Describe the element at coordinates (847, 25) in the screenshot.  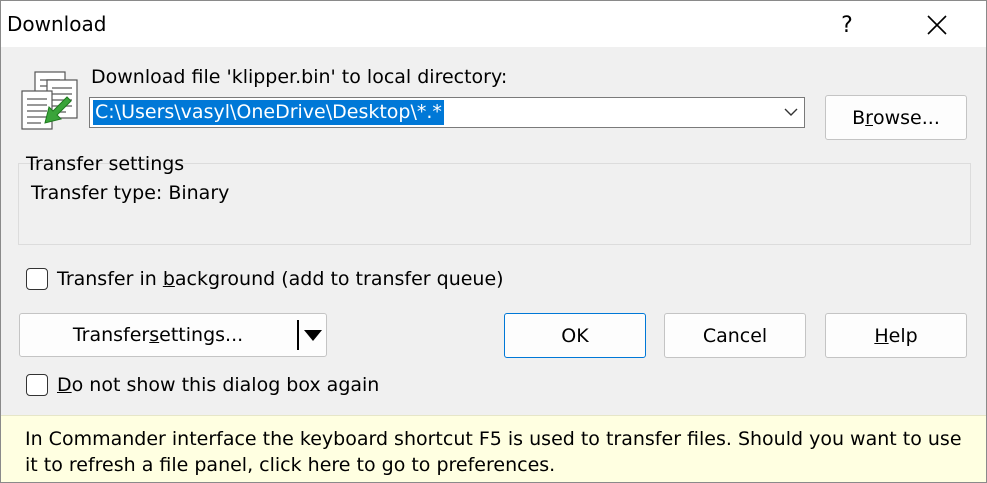
I see `help-title-button: ?` at that location.